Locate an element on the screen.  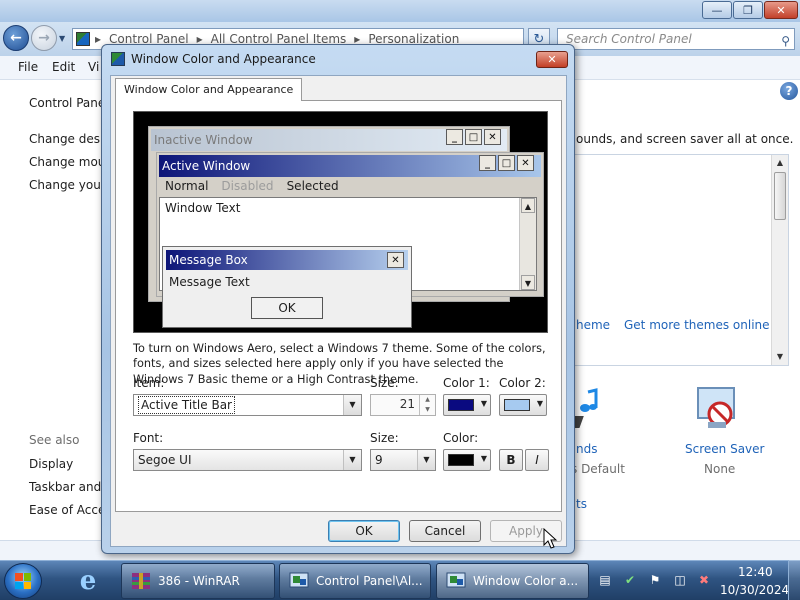
theme-link-partial: heme is located at coordinates (593, 325).